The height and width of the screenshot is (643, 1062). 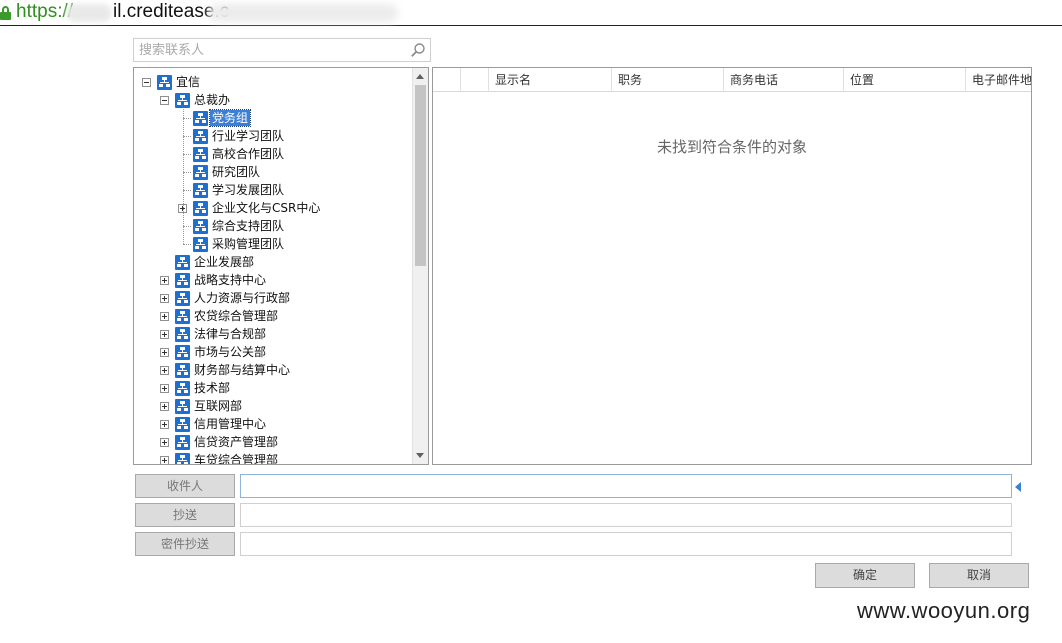 I want to click on caret-left-icon, so click(x=1018, y=487).